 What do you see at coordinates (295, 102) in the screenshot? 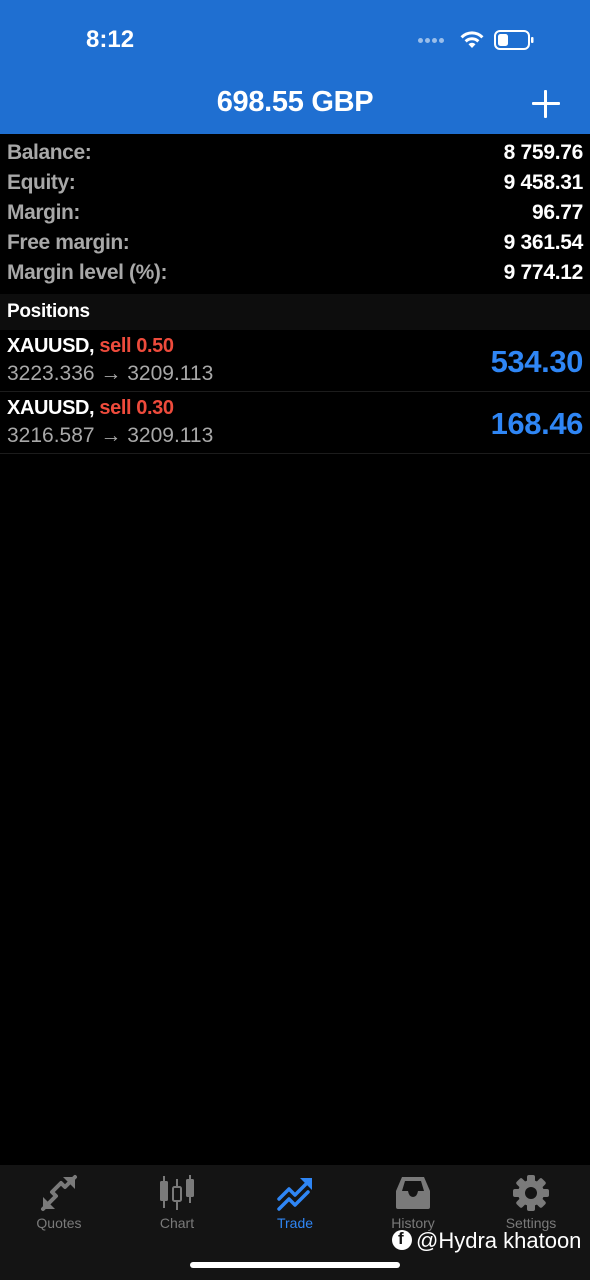
I see `account-profit-title: 698.55 GBP` at bounding box center [295, 102].